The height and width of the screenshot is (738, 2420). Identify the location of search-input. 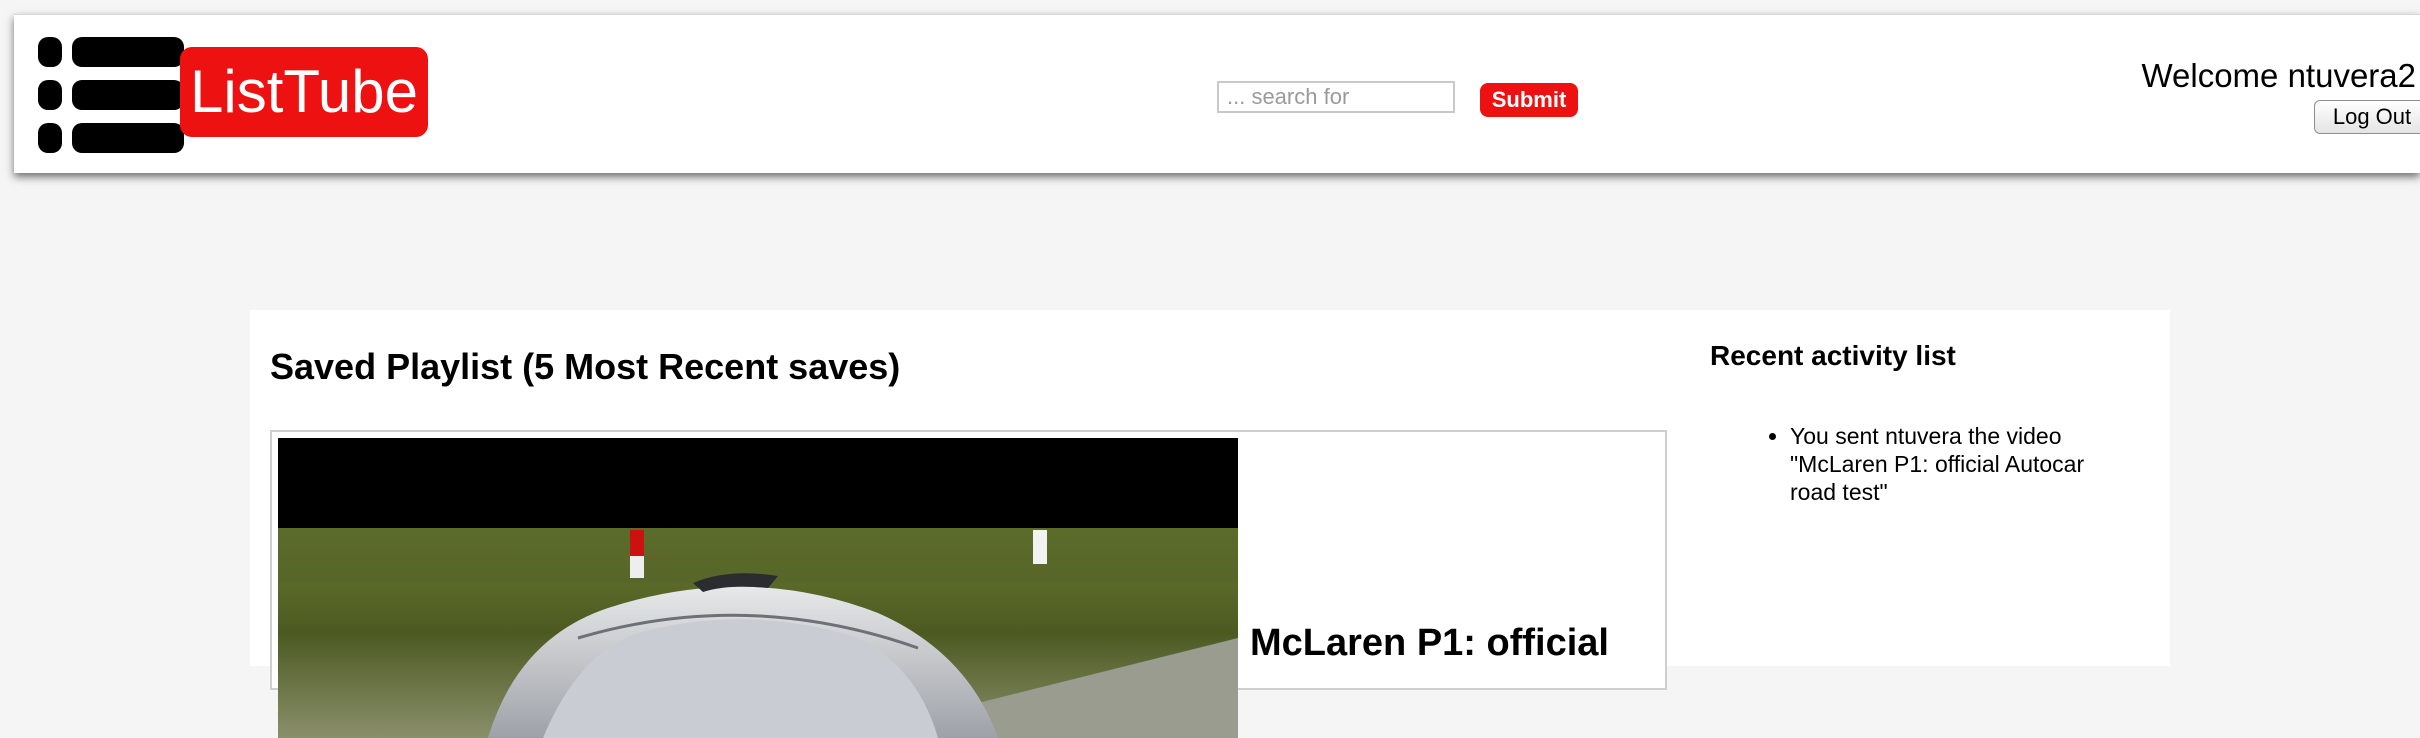
(1336, 97).